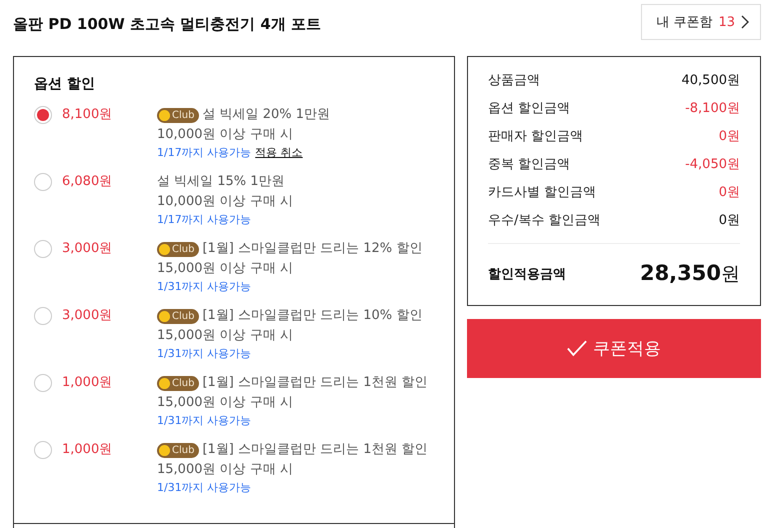 The width and height of the screenshot is (770, 528). What do you see at coordinates (514, 81) in the screenshot?
I see `summary-label: 상품금액` at bounding box center [514, 81].